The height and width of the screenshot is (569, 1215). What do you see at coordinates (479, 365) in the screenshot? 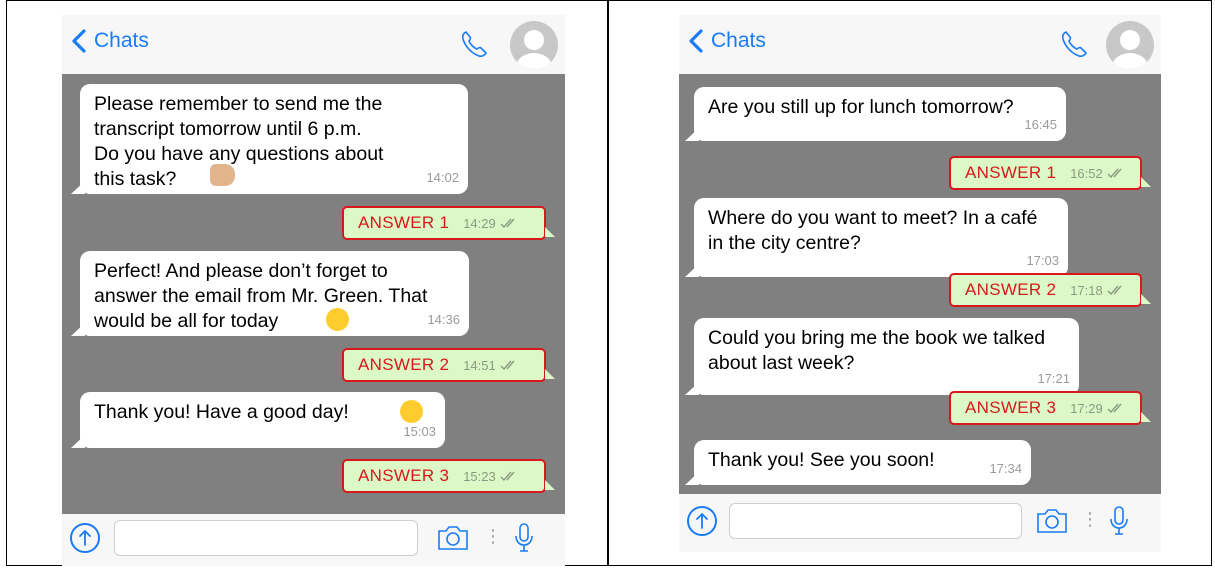
I see `message-time: 14:51` at bounding box center [479, 365].